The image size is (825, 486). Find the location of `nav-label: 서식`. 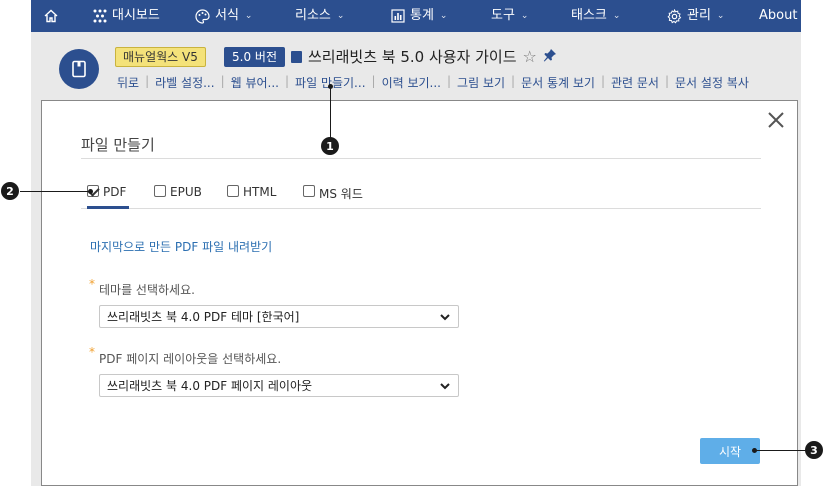

nav-label: 서식 is located at coordinates (227, 15).